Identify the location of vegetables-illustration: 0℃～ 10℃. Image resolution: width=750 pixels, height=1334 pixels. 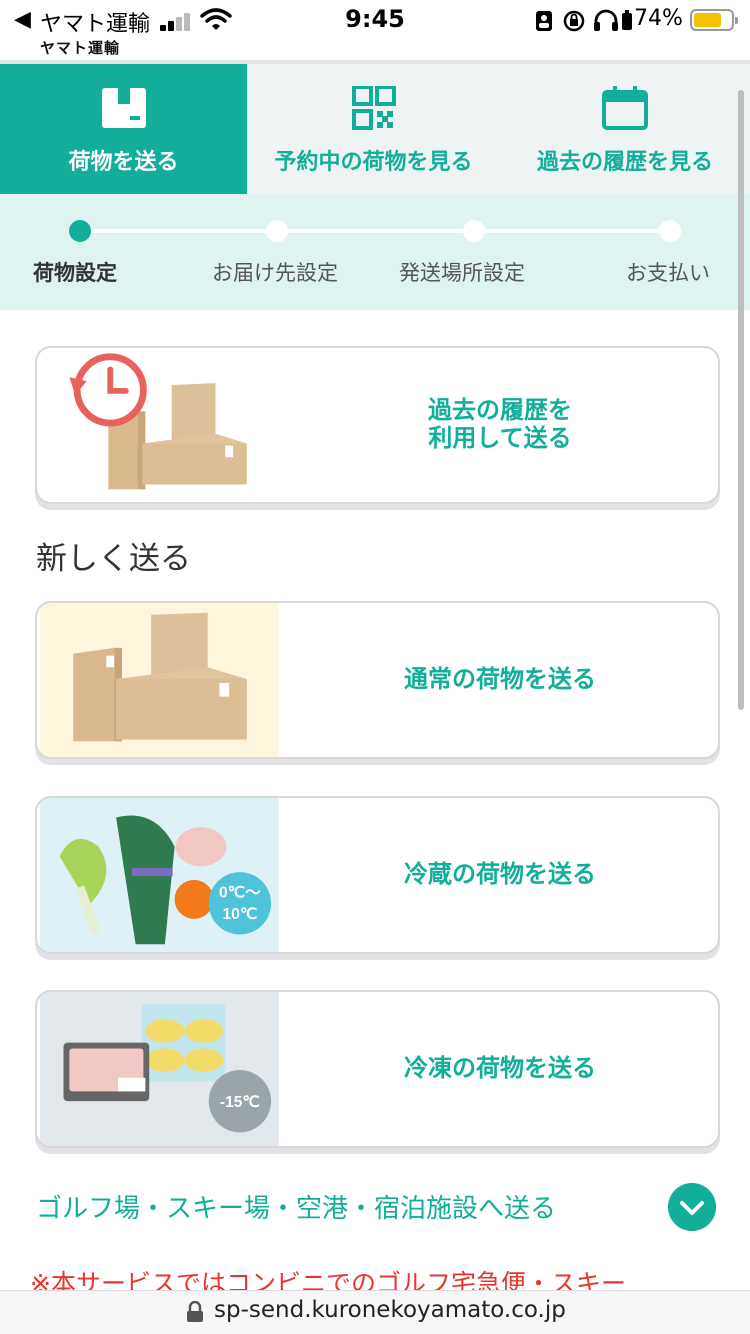
(159, 875).